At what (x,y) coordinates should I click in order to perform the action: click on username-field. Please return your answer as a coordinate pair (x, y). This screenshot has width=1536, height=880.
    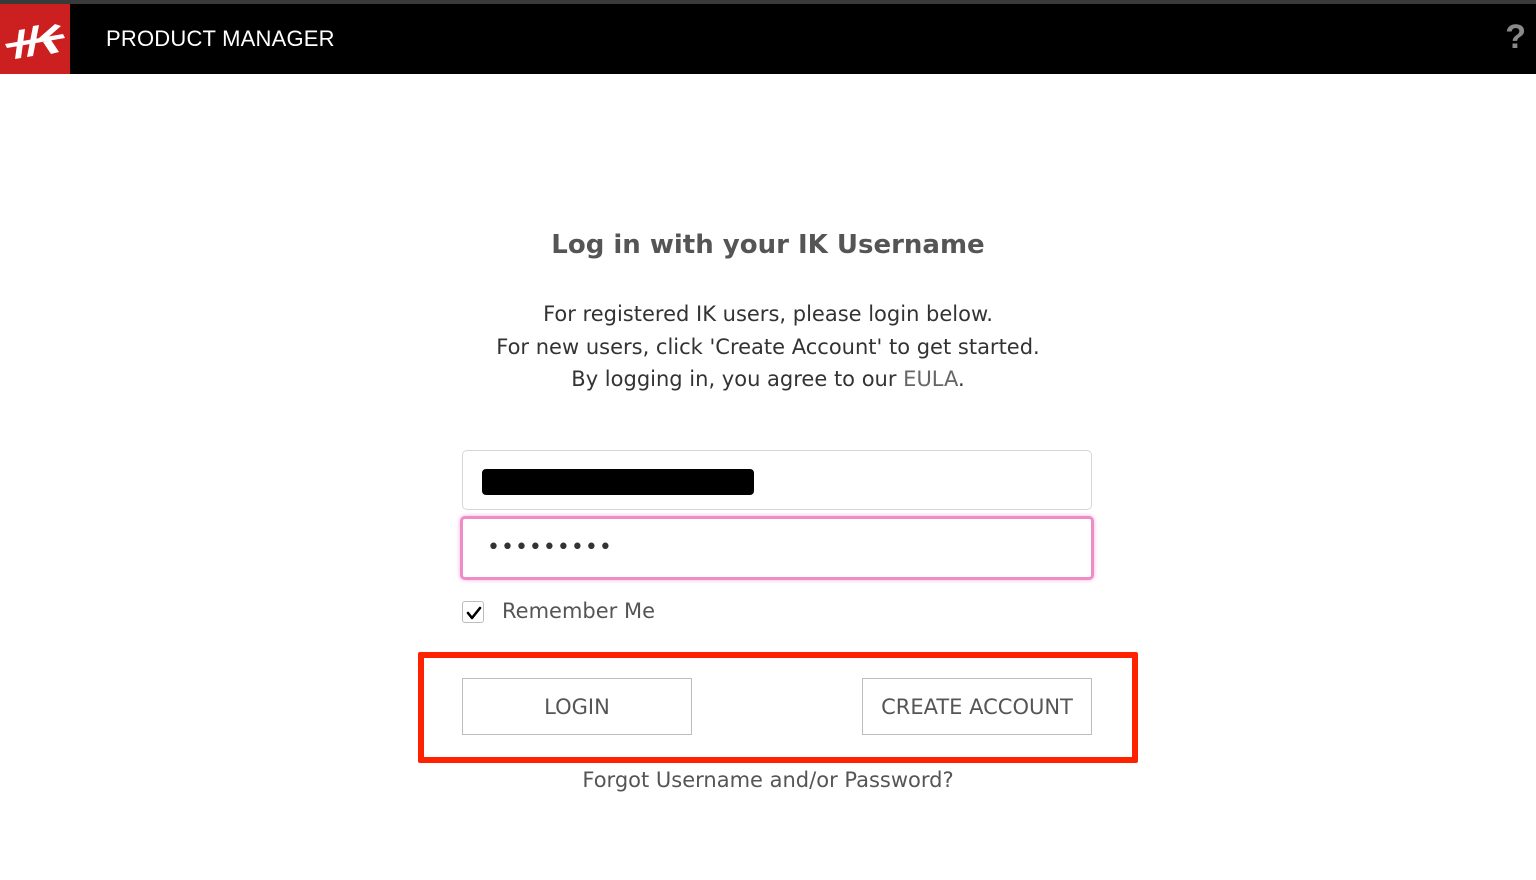
    Looking at the image, I should click on (777, 480).